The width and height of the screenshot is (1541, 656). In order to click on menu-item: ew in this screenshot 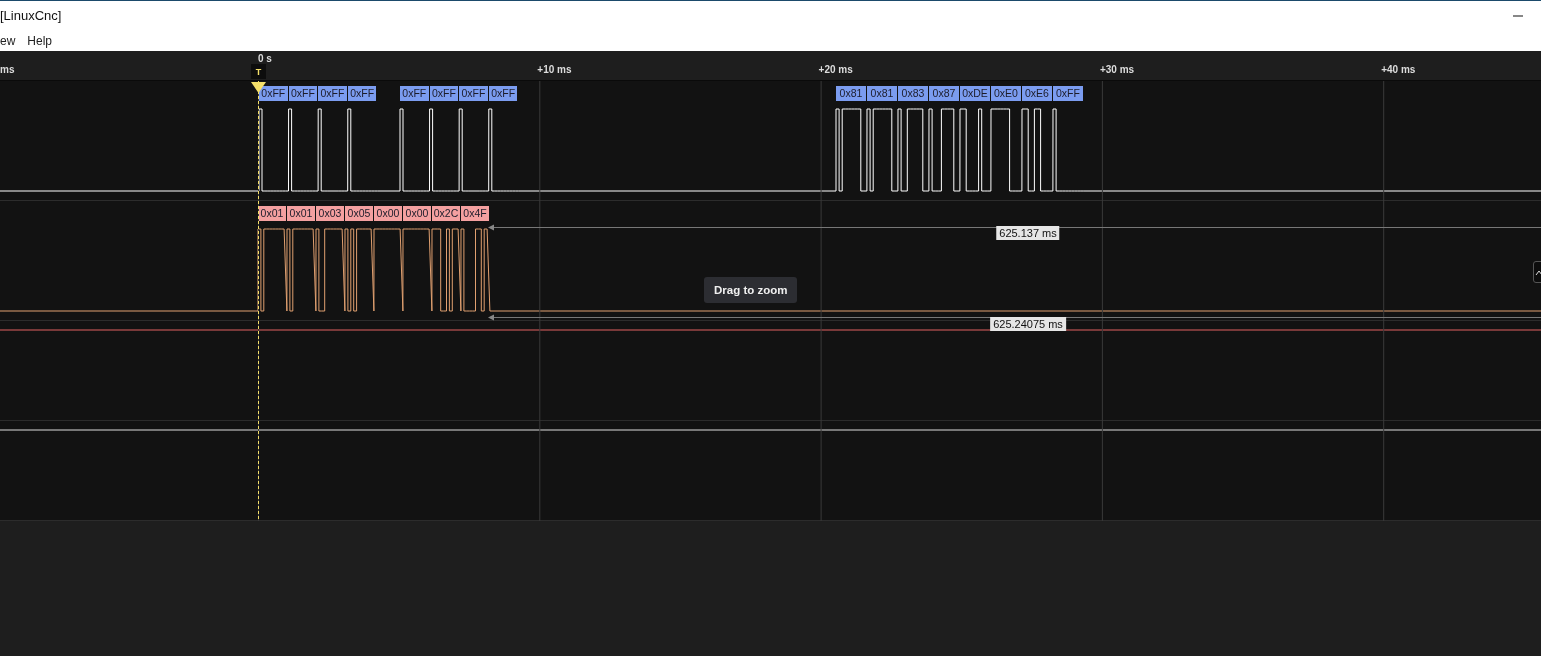, I will do `click(8, 40)`.